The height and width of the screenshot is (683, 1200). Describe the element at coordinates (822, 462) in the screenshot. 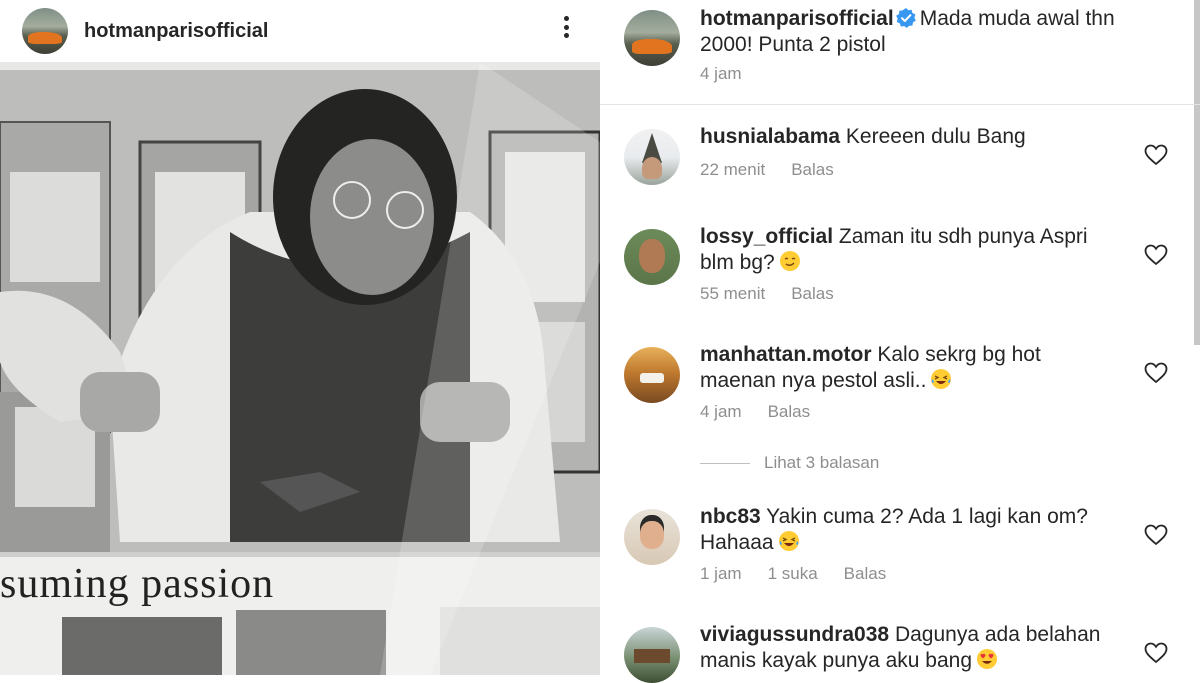

I see `view-replies-label: Lihat 3 balasan` at that location.